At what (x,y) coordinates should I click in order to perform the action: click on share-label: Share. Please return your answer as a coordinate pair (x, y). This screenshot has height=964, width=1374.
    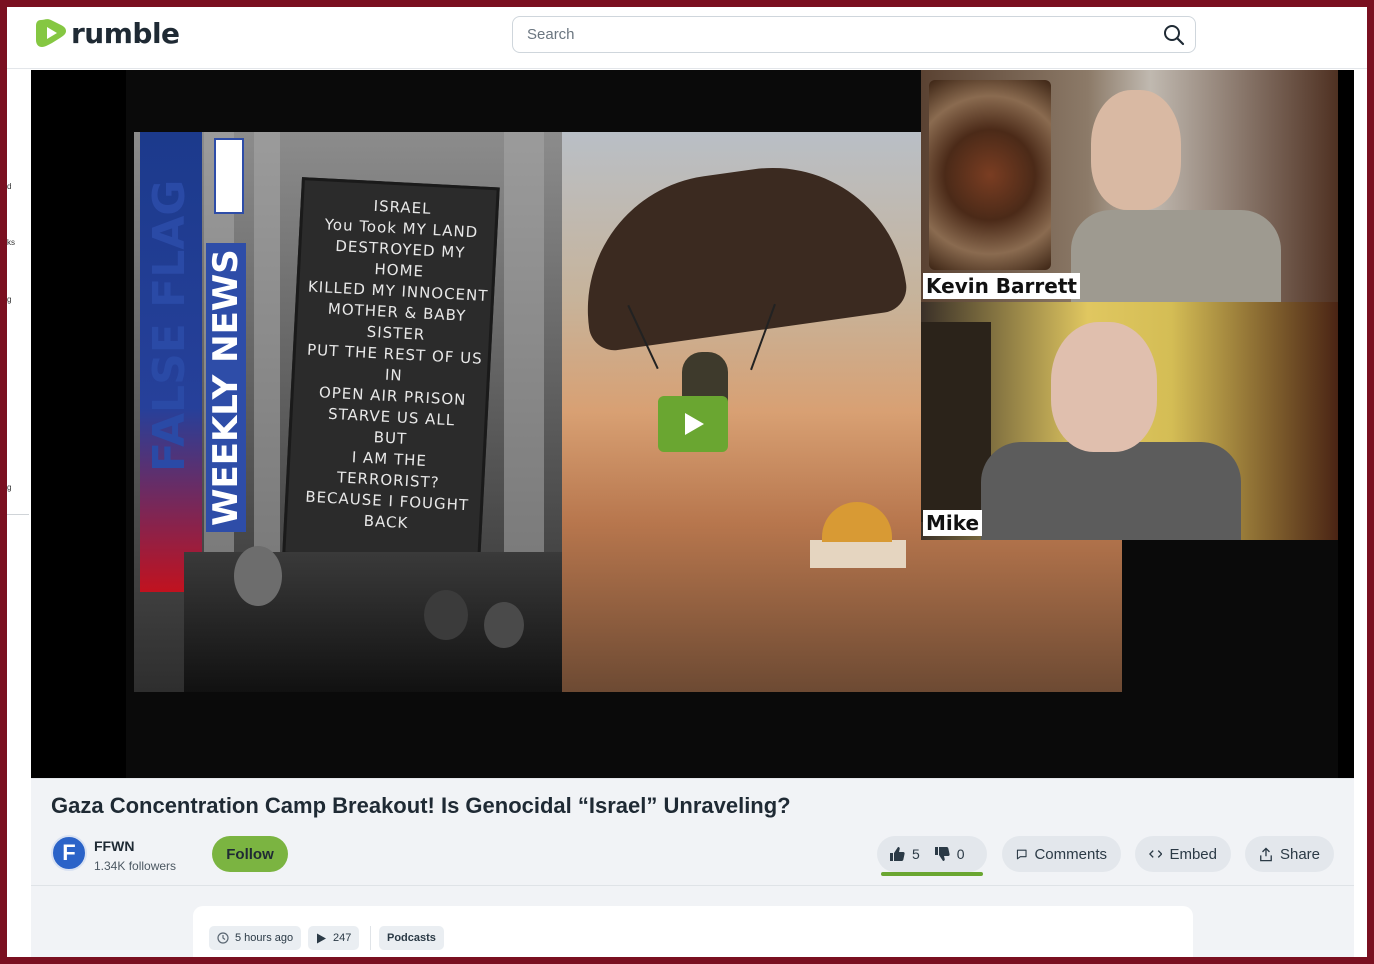
    Looking at the image, I should click on (1299, 854).